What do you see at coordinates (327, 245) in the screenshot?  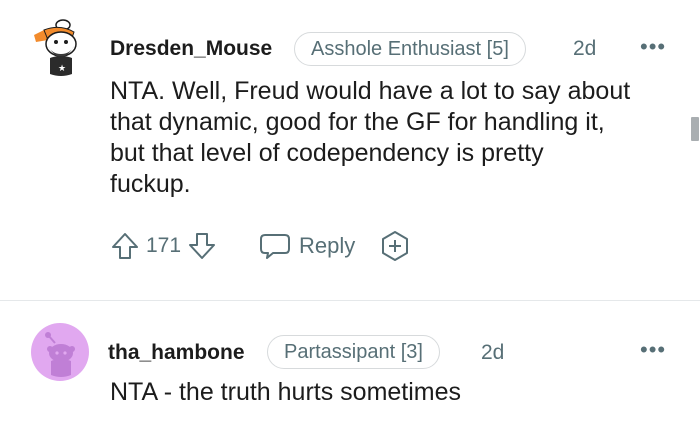 I see `reply-label: Reply` at bounding box center [327, 245].